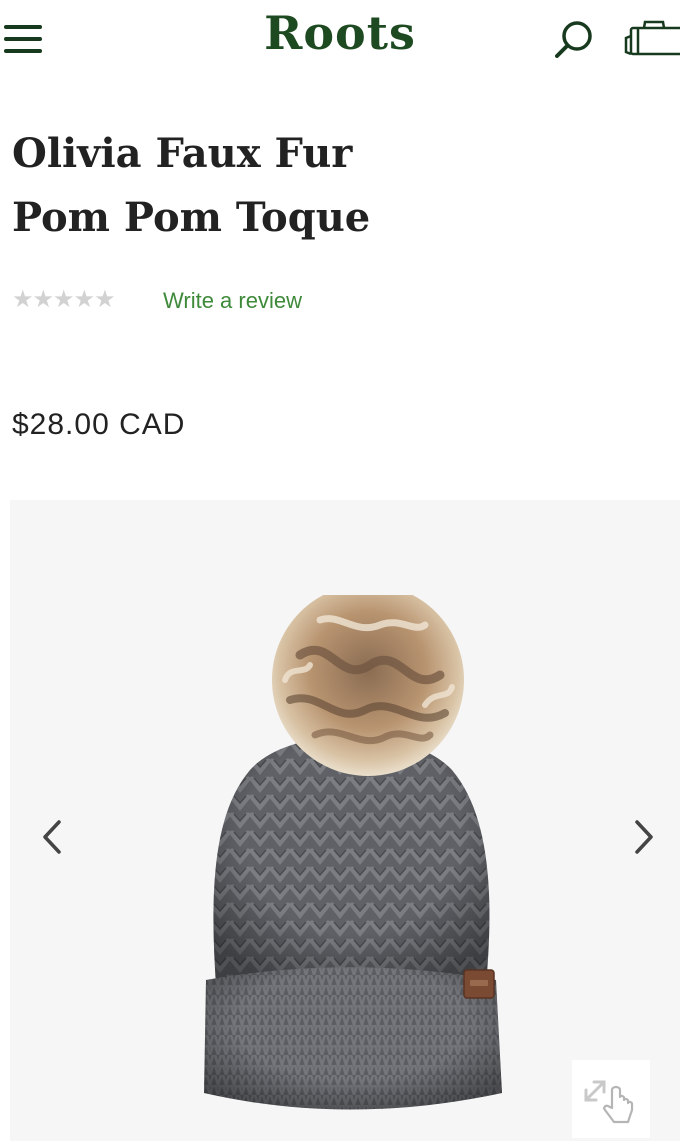 The height and width of the screenshot is (1141, 680). What do you see at coordinates (312, 186) in the screenshot?
I see `product-title: Olivia Faux Fur Pom Pom Toque` at bounding box center [312, 186].